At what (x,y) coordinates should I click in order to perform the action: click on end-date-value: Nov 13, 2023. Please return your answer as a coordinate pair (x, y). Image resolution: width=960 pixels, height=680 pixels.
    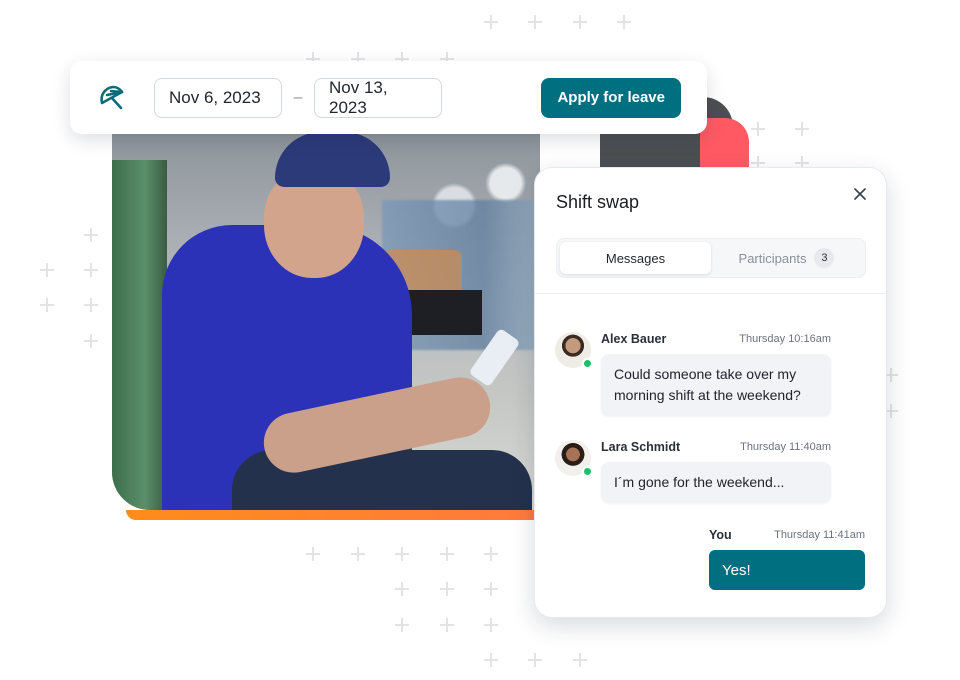
    Looking at the image, I should click on (358, 97).